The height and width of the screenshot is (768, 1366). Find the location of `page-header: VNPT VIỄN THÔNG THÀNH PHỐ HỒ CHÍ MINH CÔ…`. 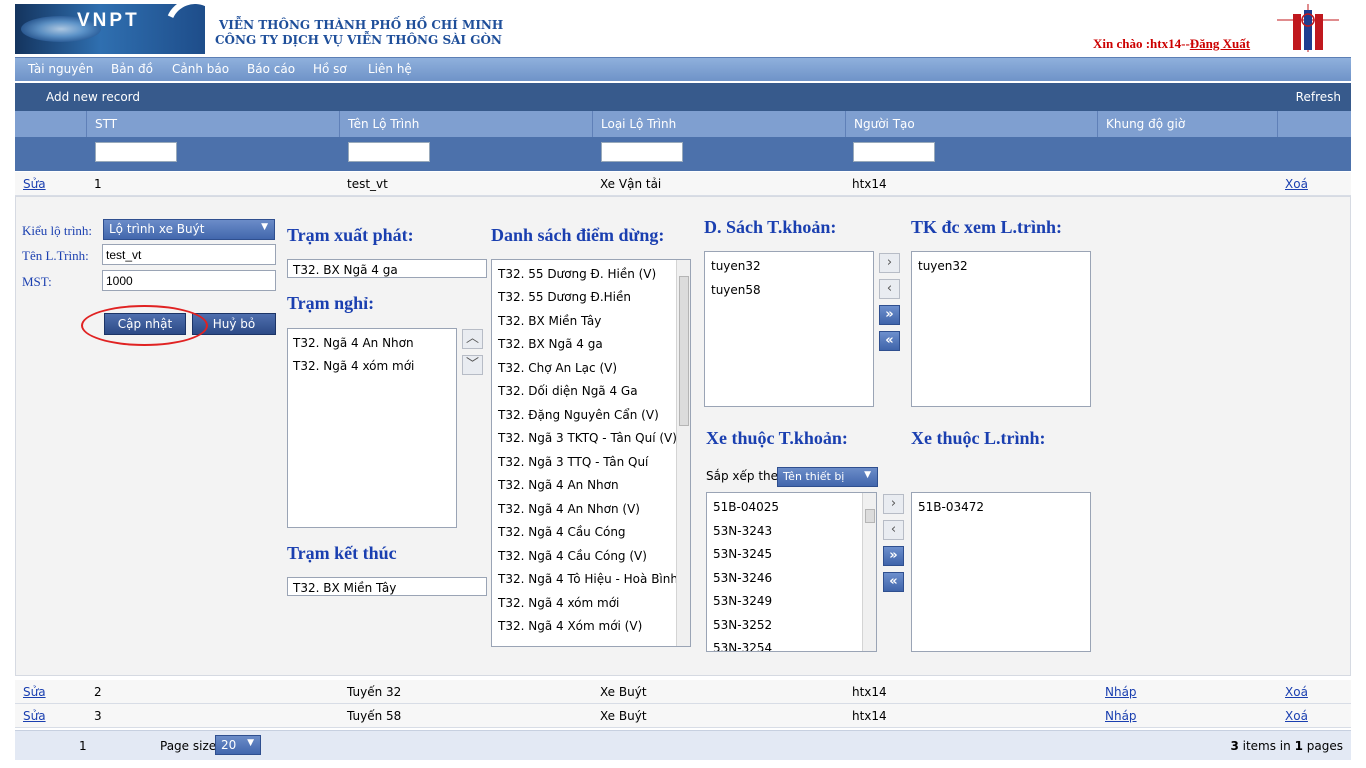

page-header: VNPT VIỄN THÔNG THÀNH PHỐ HỒ CHÍ MINH CÔ… is located at coordinates (683, 28).